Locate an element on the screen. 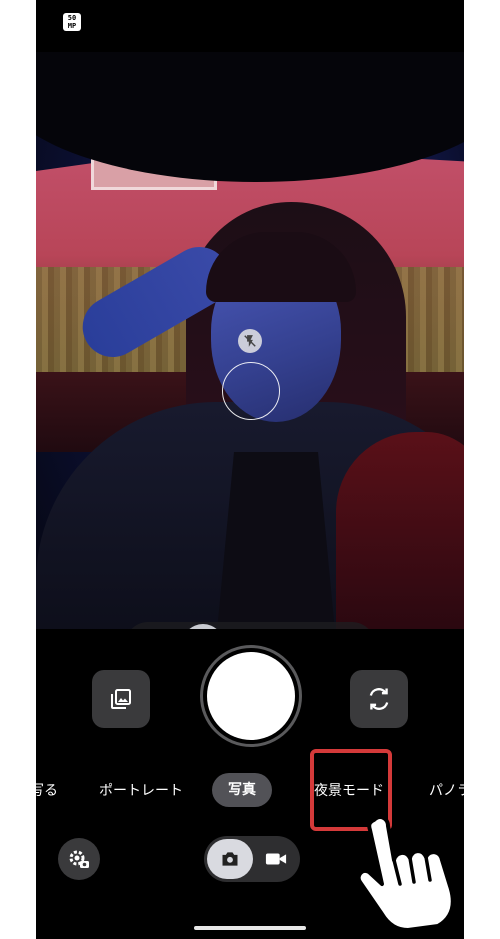  camera-settings-button is located at coordinates (79, 859).